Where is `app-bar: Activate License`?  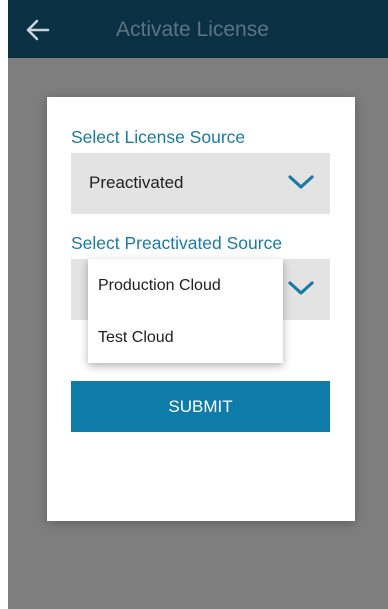 app-bar: Activate License is located at coordinates (198, 29).